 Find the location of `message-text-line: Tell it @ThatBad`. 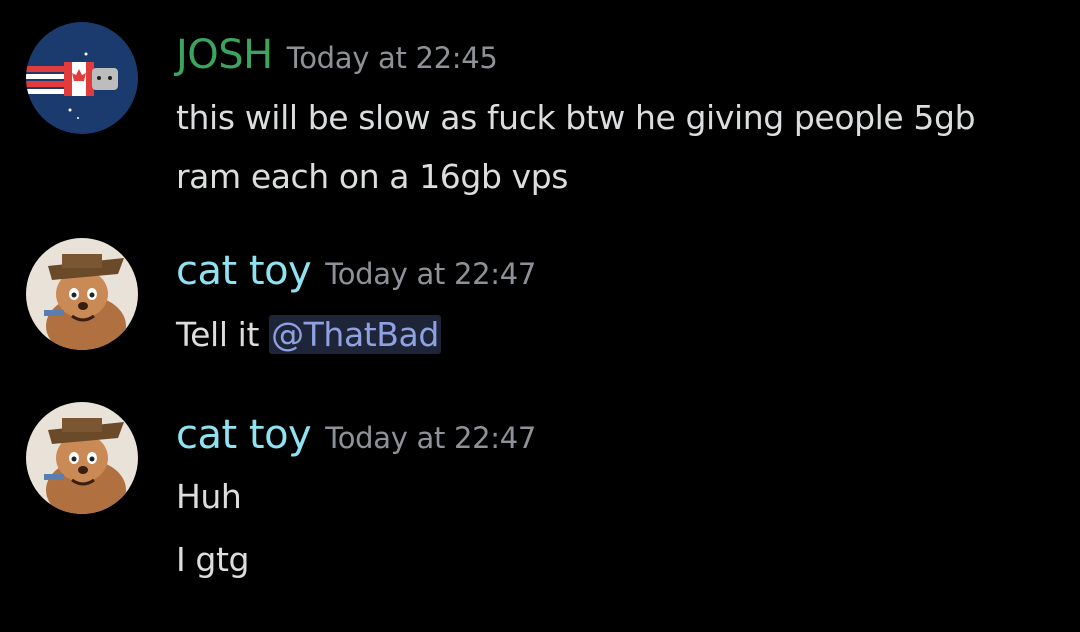

message-text-line: Tell it @ThatBad is located at coordinates (308, 334).